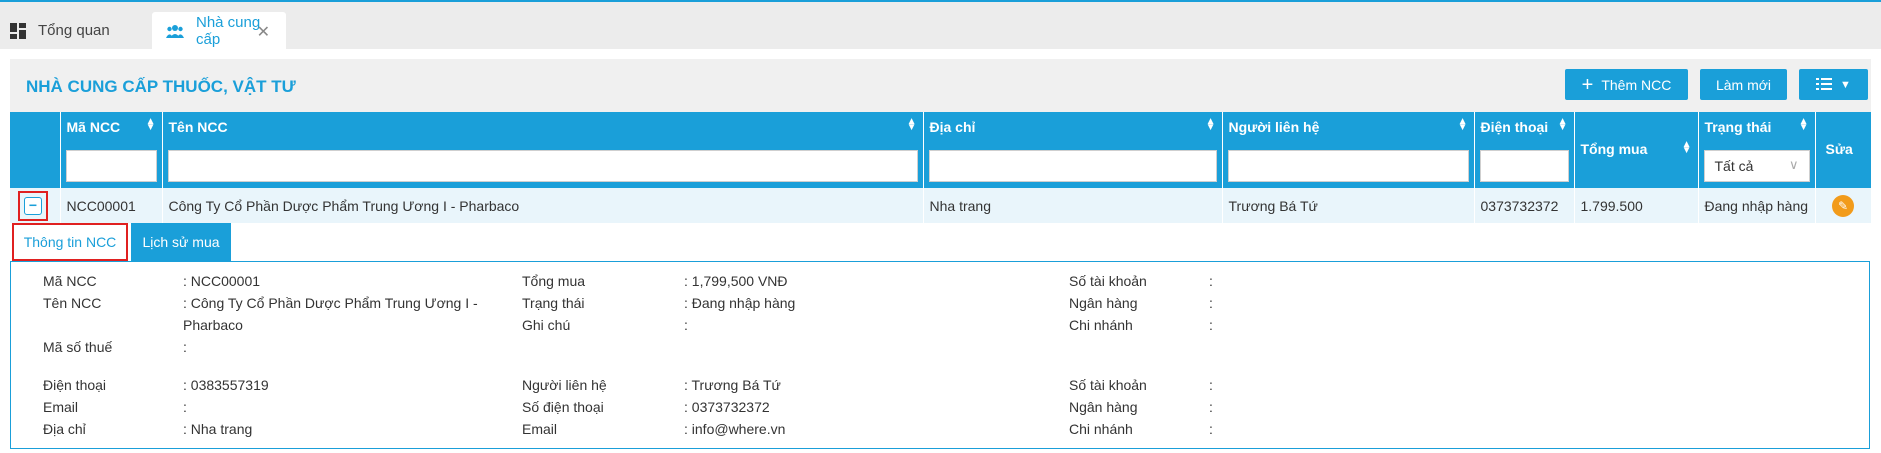 Image resolution: width=1881 pixels, height=453 pixels. What do you see at coordinates (1738, 127) in the screenshot?
I see `column-status-label: Trạng thái` at bounding box center [1738, 127].